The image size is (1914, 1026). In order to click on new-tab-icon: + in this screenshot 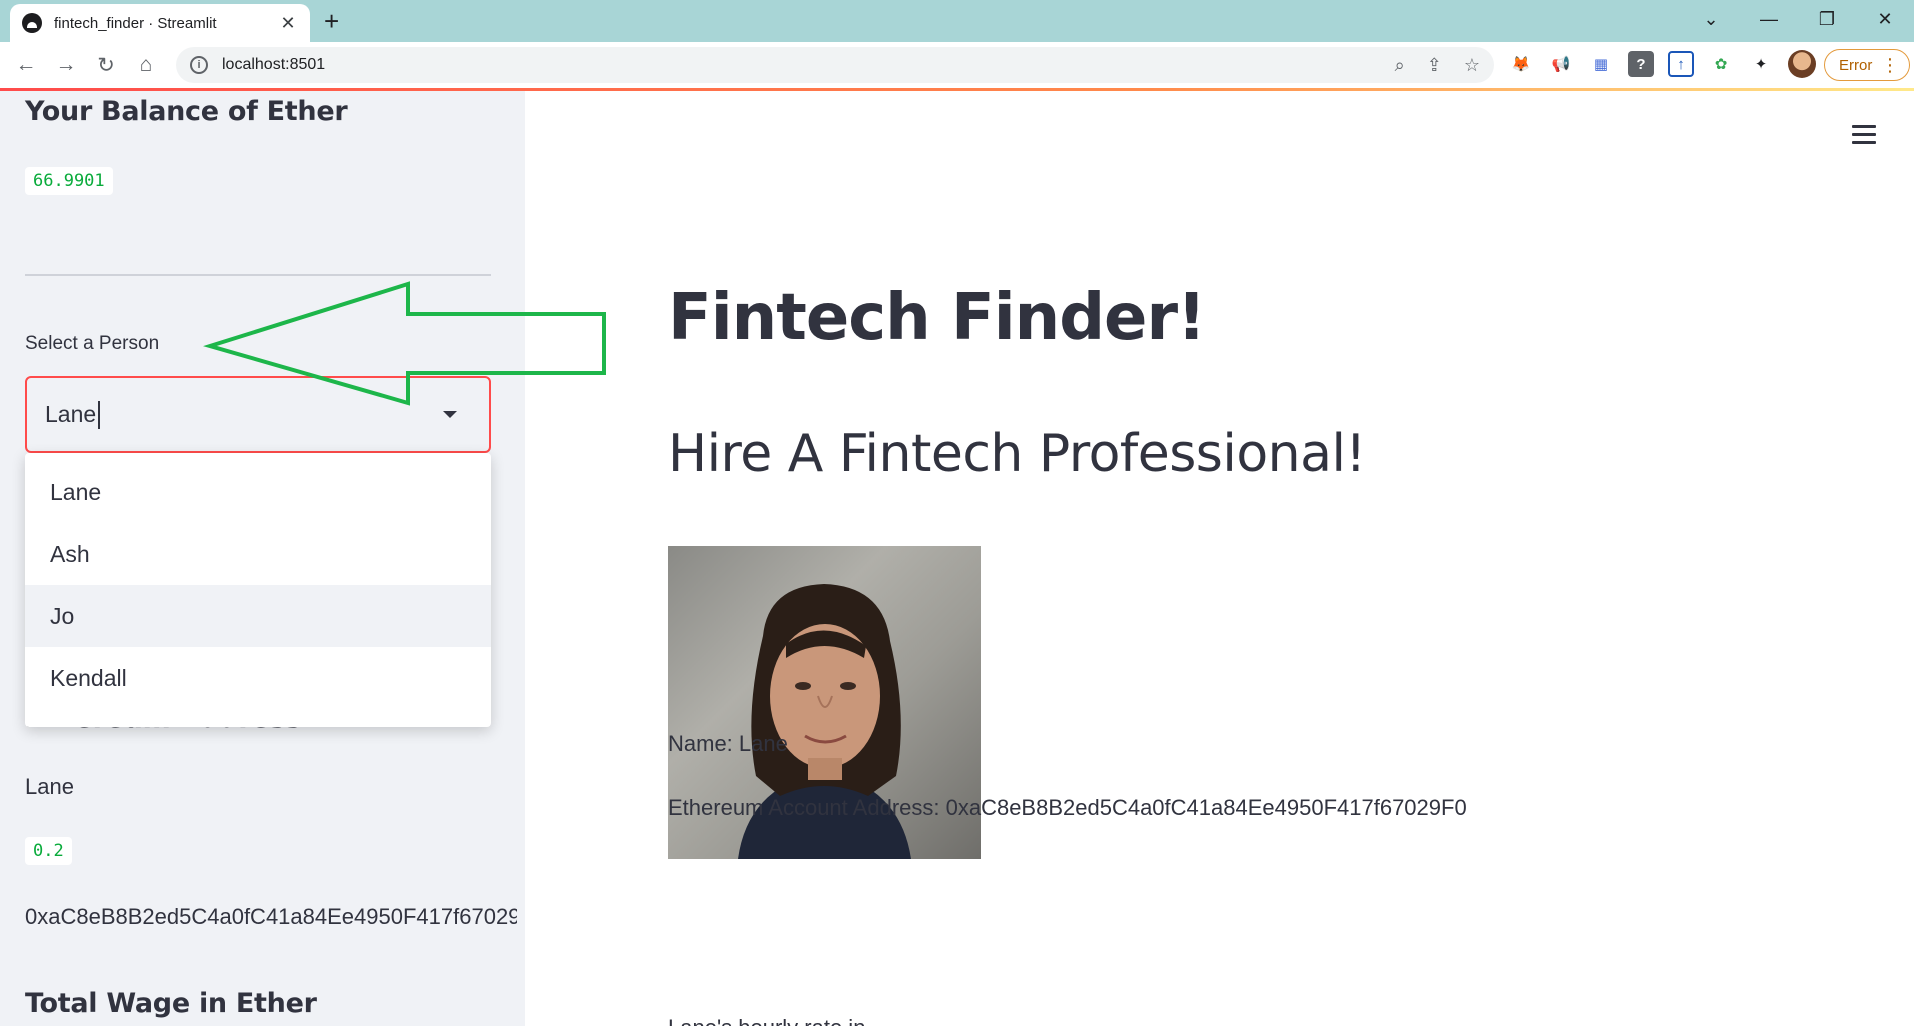, I will do `click(331, 21)`.